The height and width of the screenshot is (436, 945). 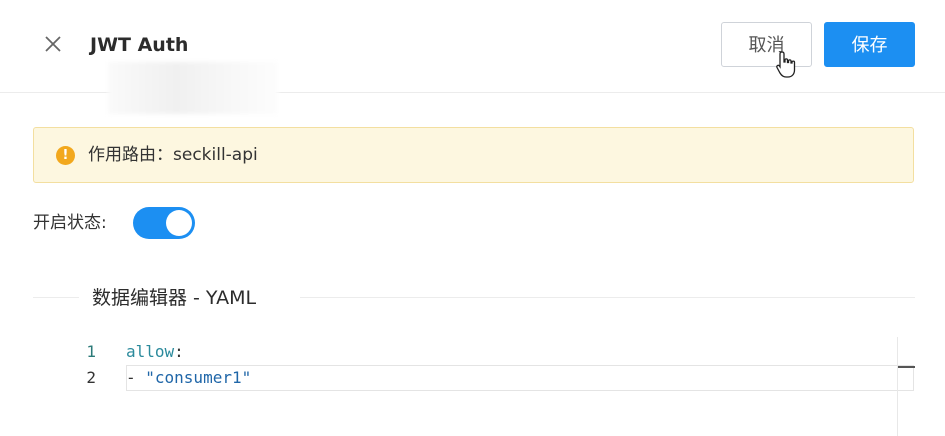 I want to click on yaml-colon: :, so click(x=179, y=351).